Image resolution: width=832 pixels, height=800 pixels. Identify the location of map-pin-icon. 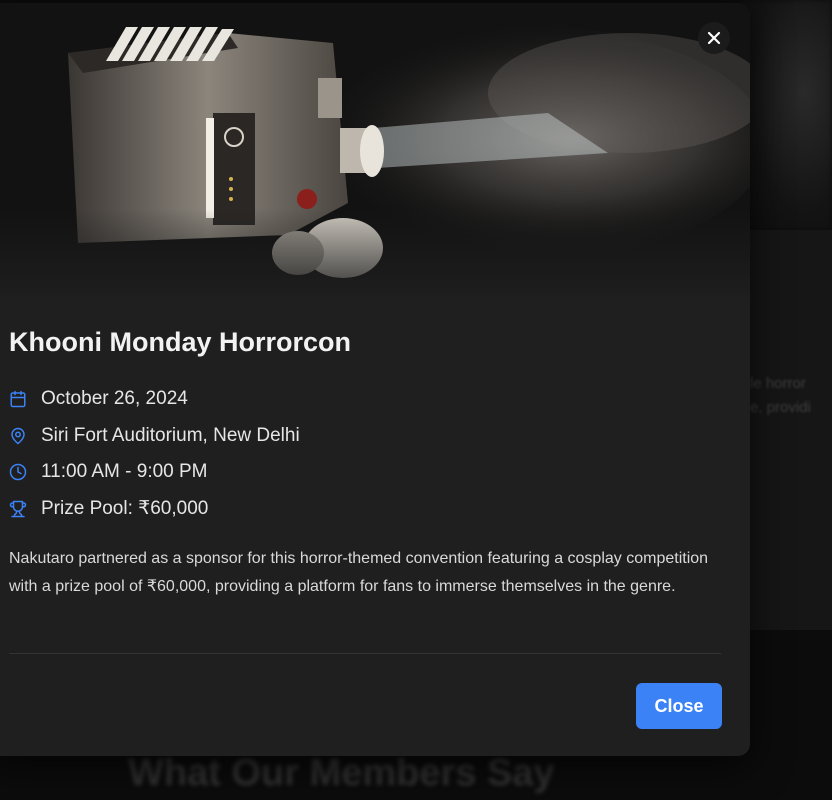
(18, 436).